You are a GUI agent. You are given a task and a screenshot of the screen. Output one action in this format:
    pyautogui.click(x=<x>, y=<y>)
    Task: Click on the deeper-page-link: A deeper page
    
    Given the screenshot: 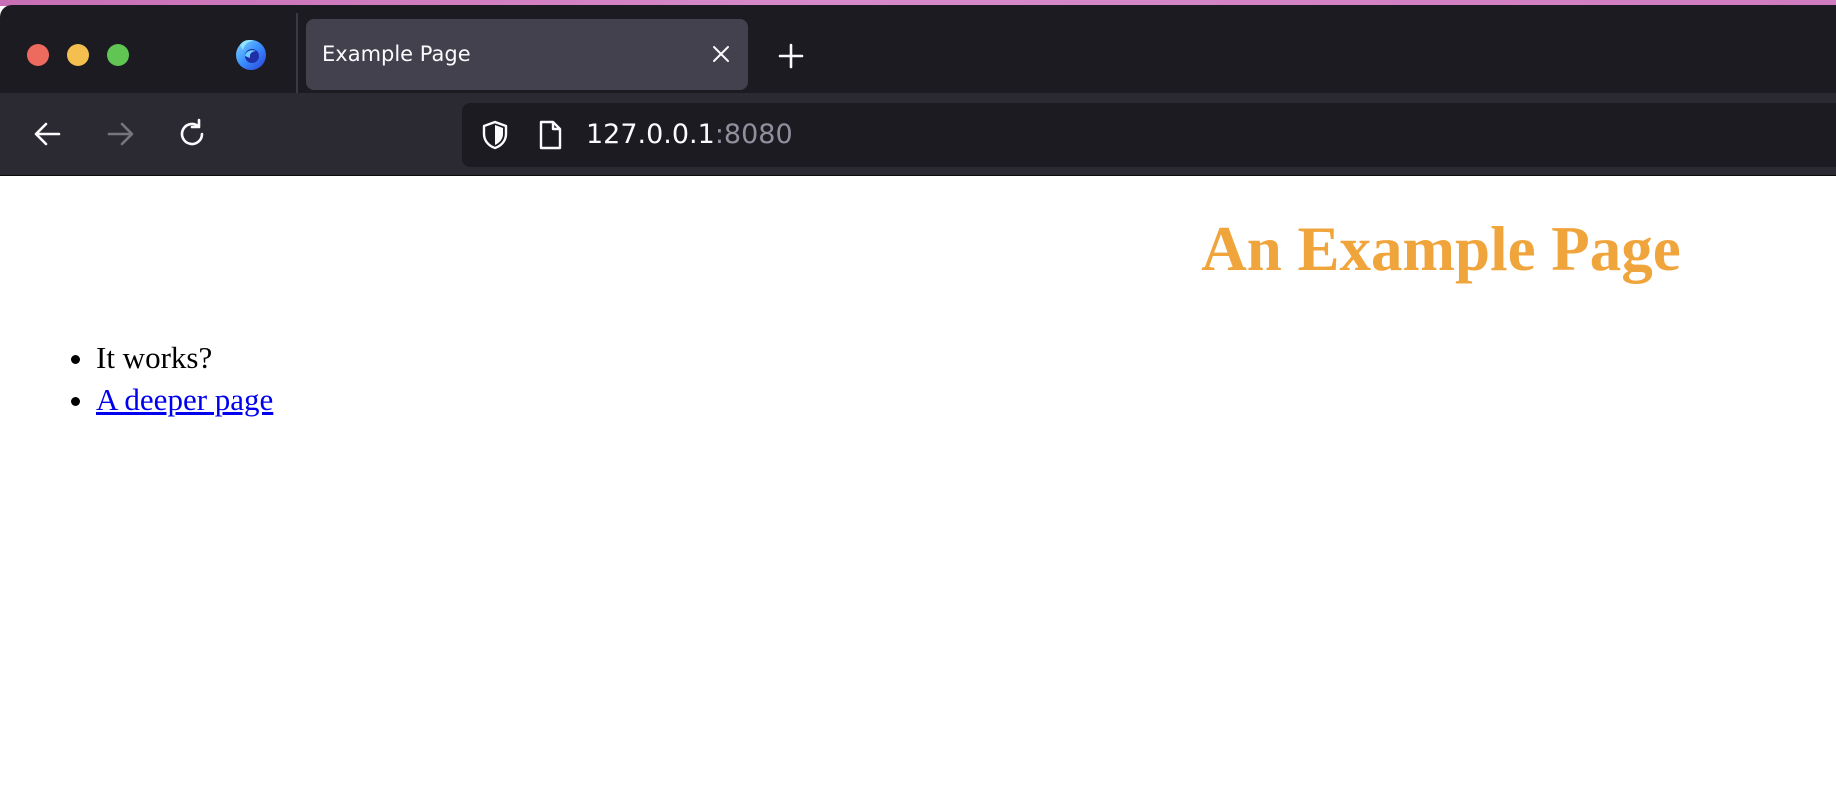 What is the action you would take?
    pyautogui.click(x=184, y=399)
    